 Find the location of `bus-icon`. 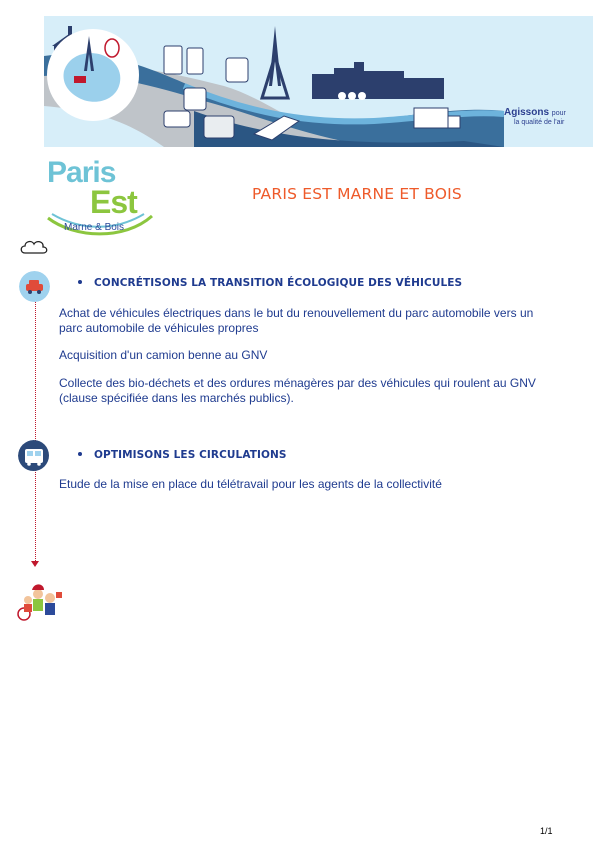

bus-icon is located at coordinates (33, 455).